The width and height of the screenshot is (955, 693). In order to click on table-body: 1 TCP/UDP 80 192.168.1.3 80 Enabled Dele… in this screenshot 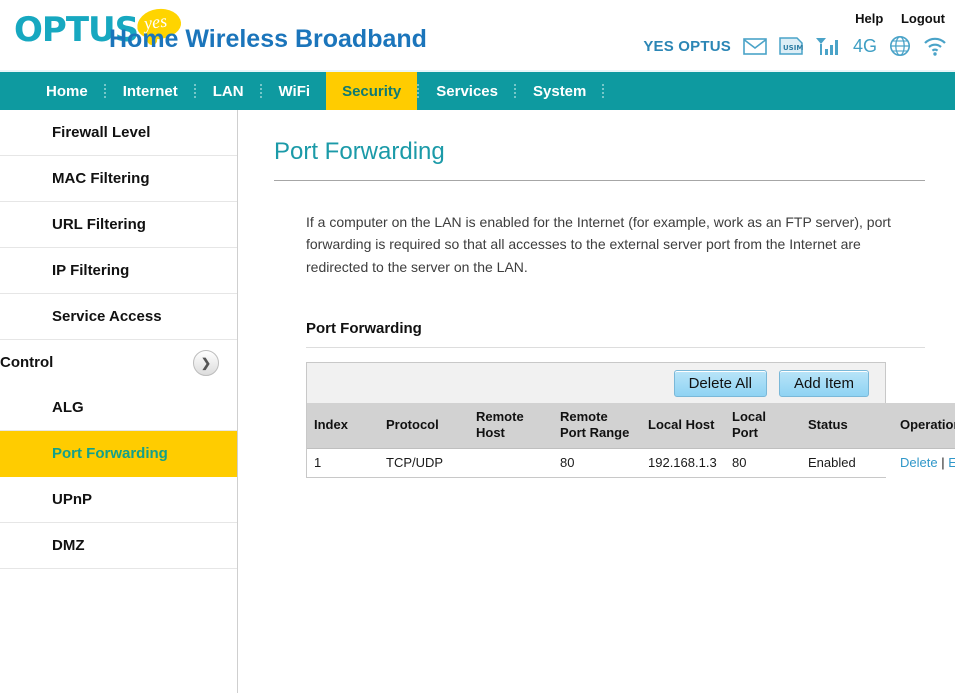, I will do `click(631, 462)`.